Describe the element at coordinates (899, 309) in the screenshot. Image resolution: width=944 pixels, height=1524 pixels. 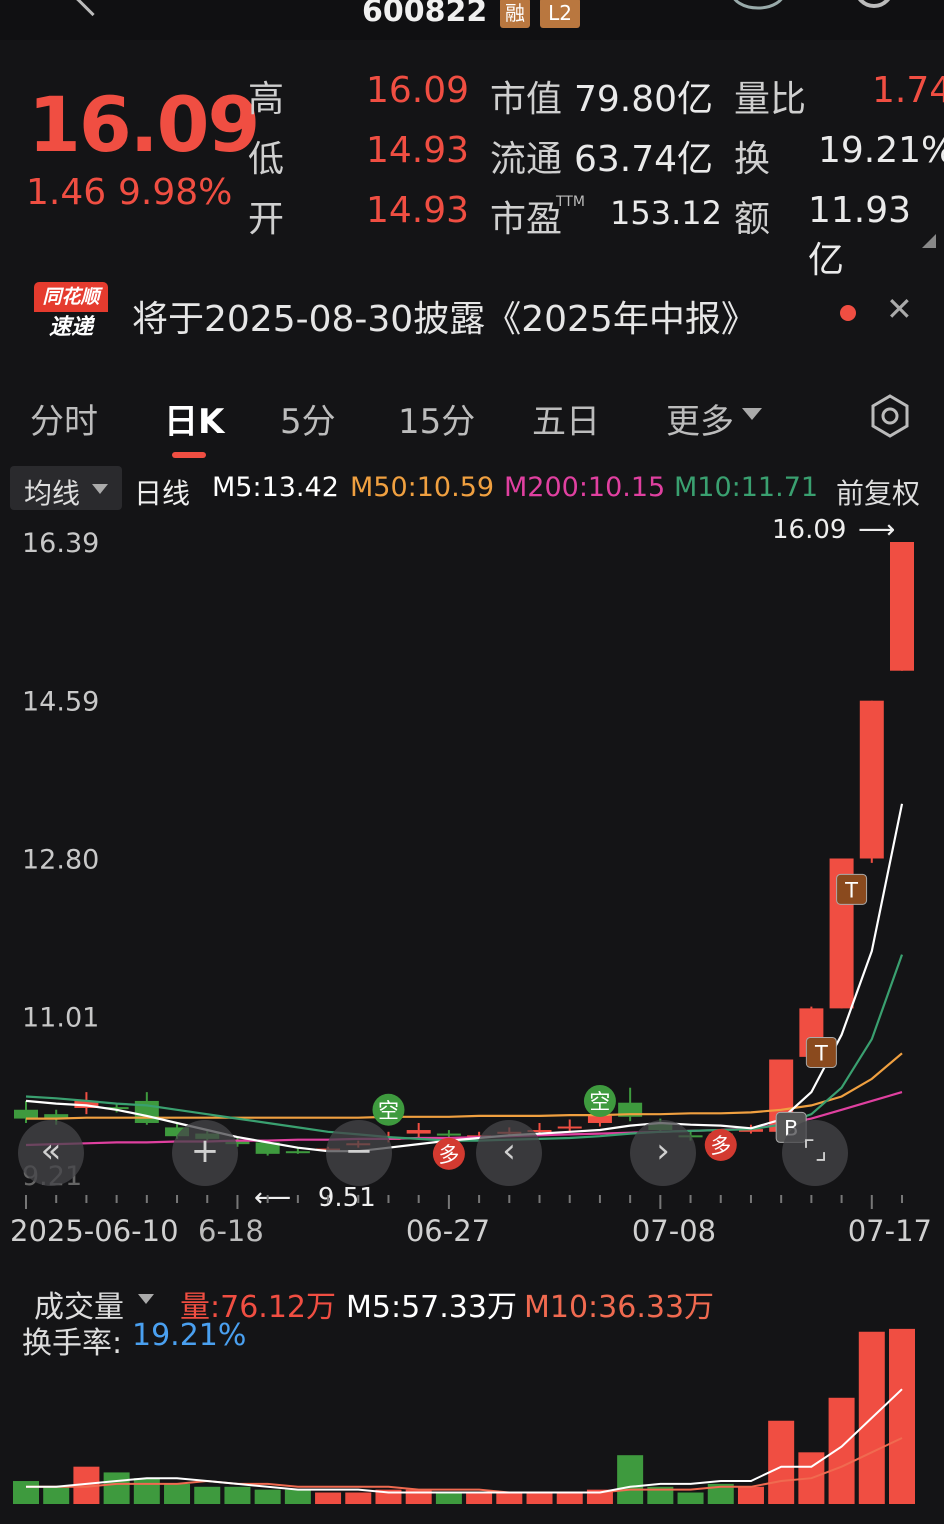
I see `close-icon: ✕` at that location.